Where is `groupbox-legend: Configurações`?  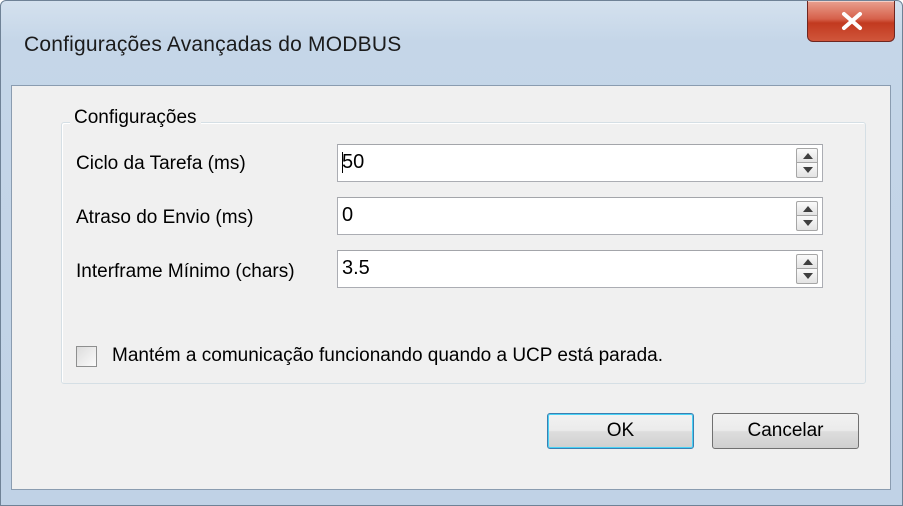
groupbox-legend: Configurações is located at coordinates (135, 118).